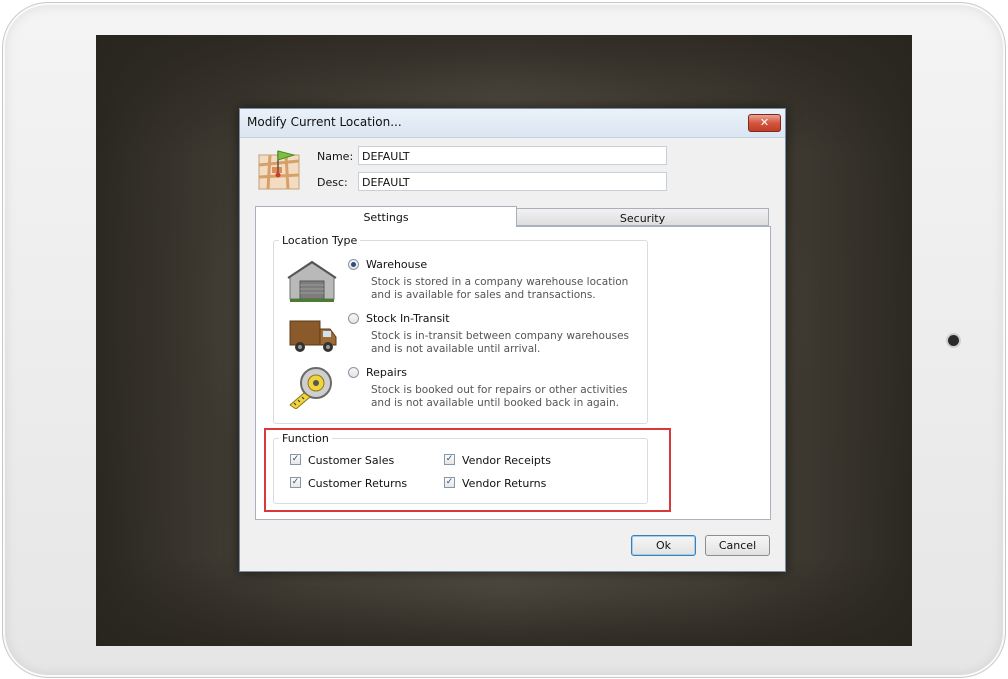 This screenshot has width=1008, height=679. Describe the element at coordinates (506, 460) in the screenshot. I see `vendor-receipts-label: Vendor Receipts` at that location.